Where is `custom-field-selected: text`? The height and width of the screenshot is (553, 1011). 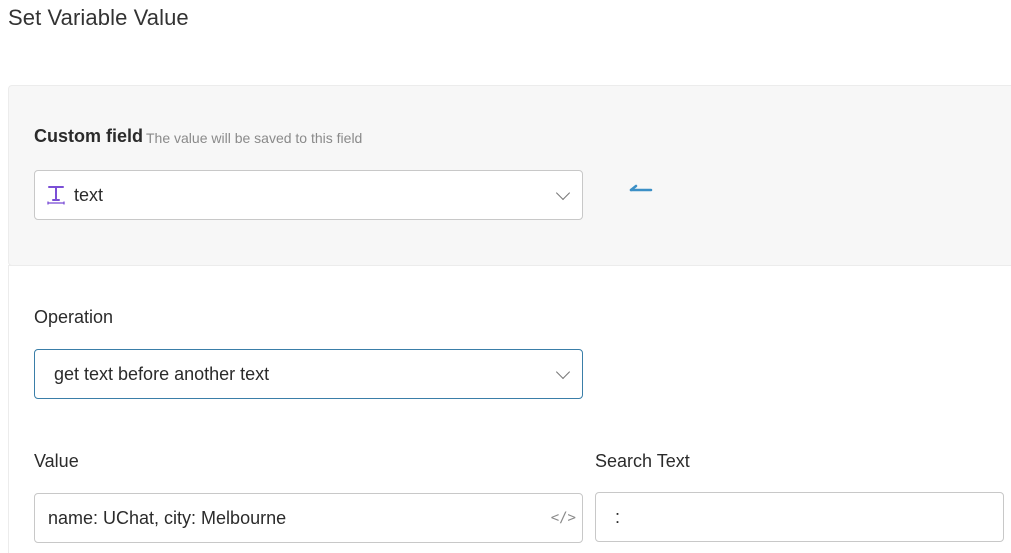
custom-field-selected: text is located at coordinates (89, 194).